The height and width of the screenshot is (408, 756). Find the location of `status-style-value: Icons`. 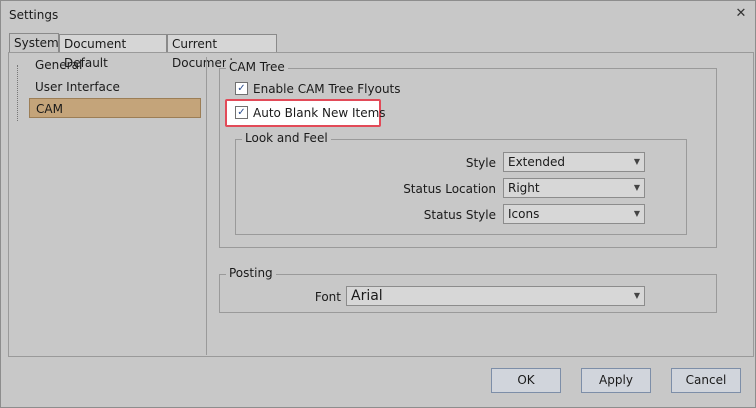

status-style-value: Icons is located at coordinates (524, 214).